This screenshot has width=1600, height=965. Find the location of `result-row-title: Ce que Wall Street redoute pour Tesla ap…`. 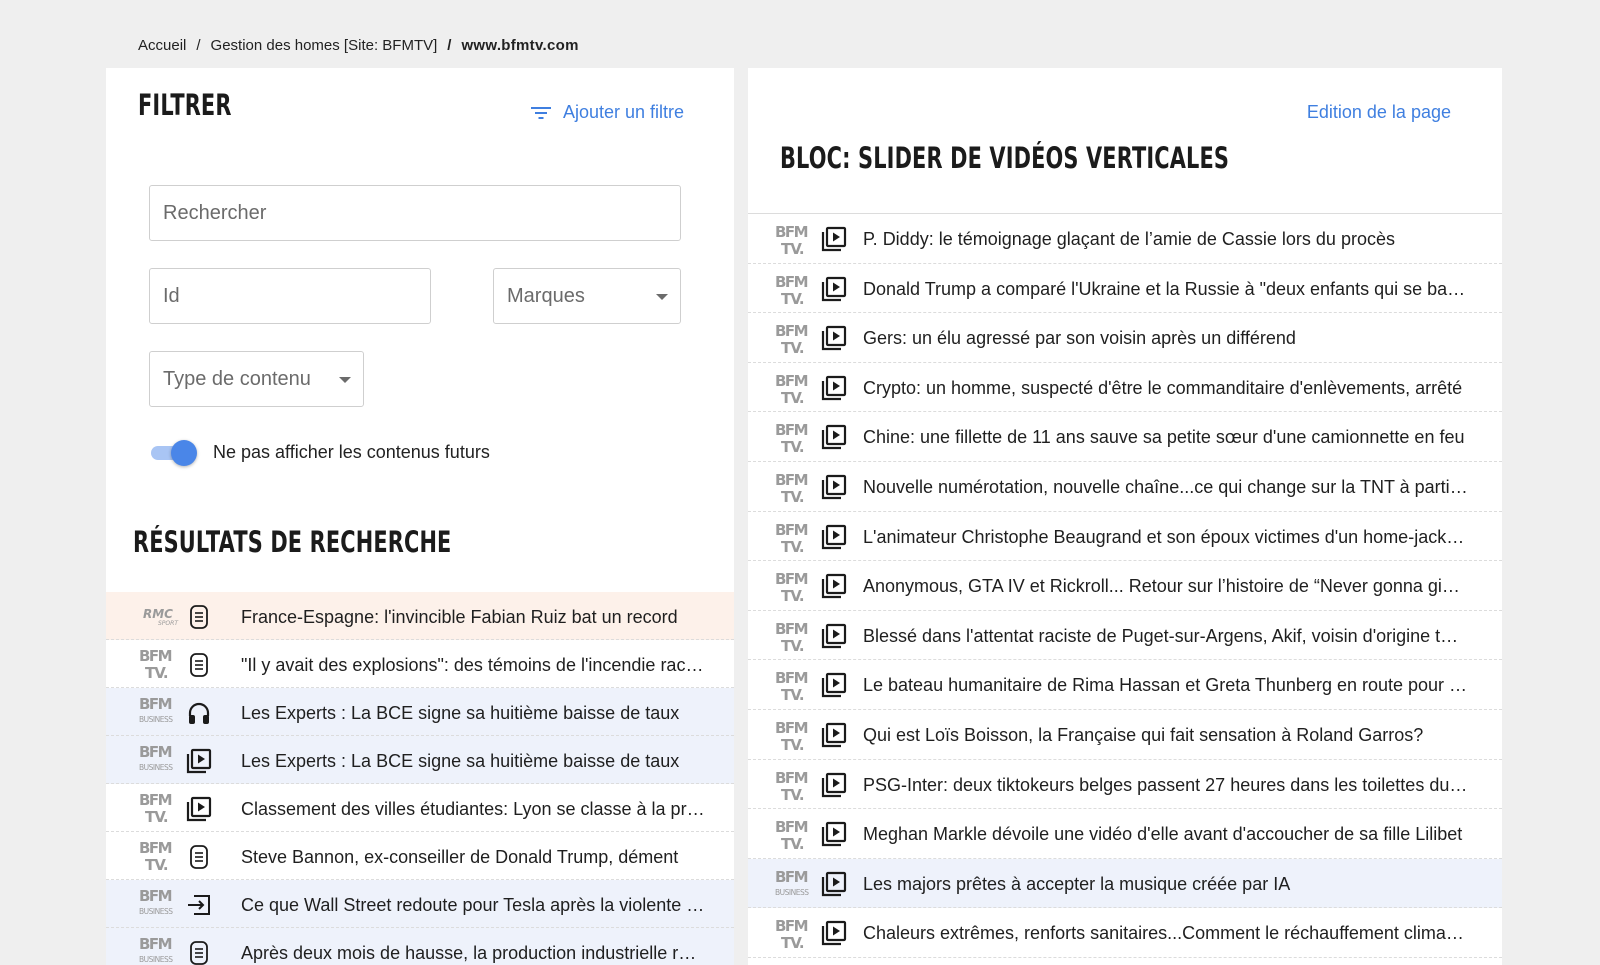

result-row-title: Ce que Wall Street redoute pour Tesla ap… is located at coordinates (473, 905).